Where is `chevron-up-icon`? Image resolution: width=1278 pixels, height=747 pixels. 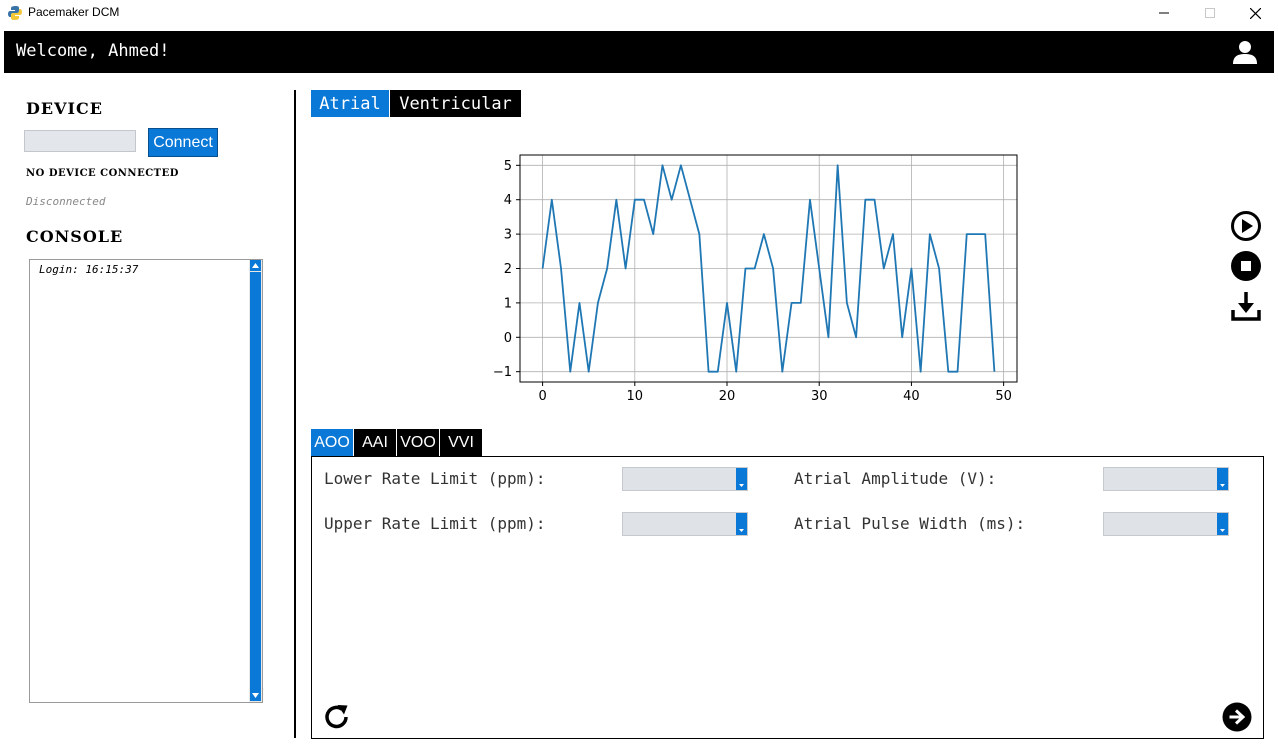 chevron-up-icon is located at coordinates (255, 265).